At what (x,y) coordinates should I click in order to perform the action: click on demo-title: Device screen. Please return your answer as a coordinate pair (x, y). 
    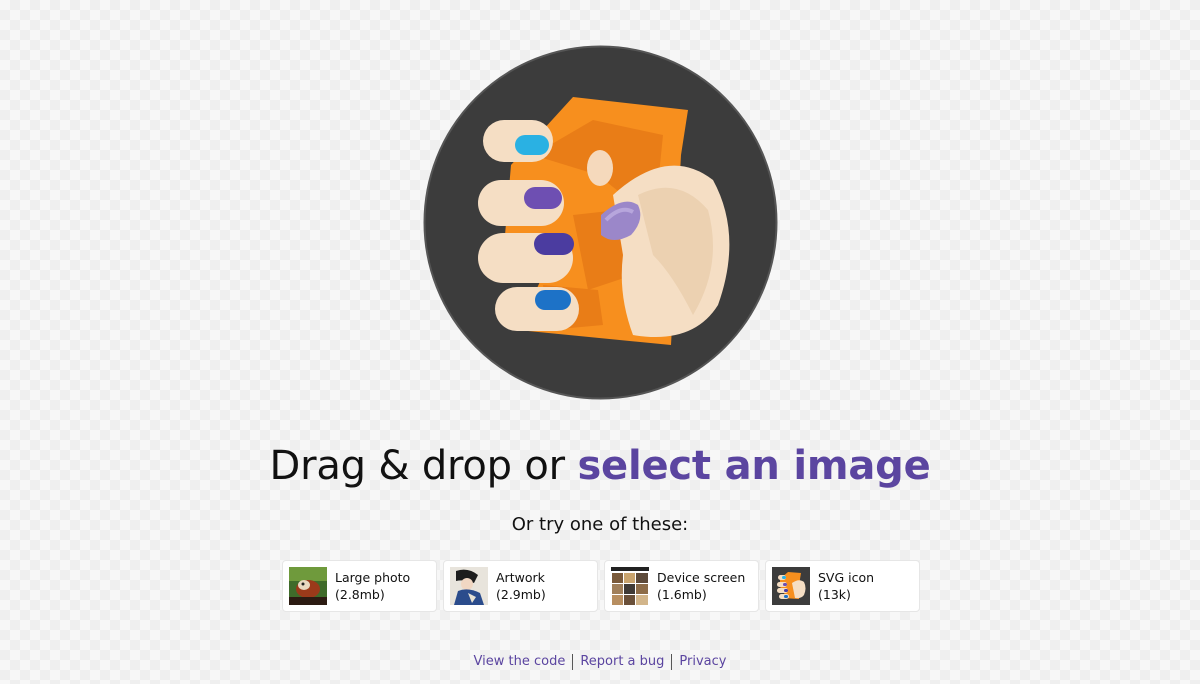
    Looking at the image, I should click on (701, 577).